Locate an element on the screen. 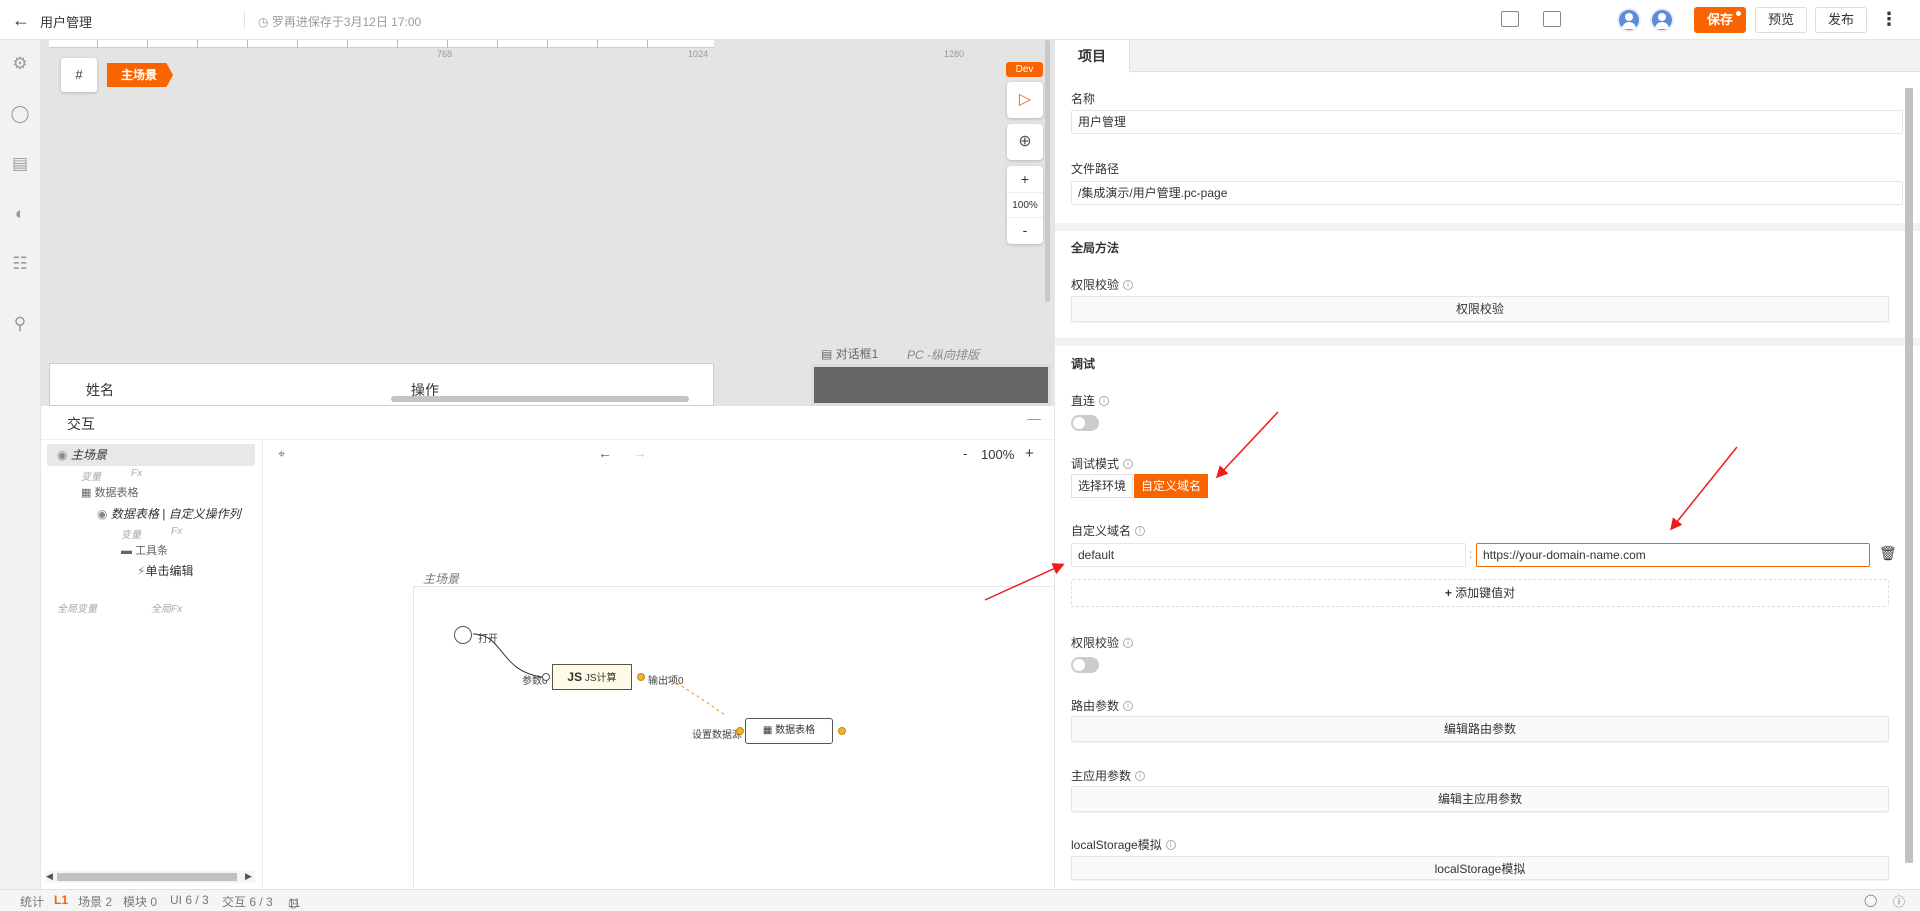 This screenshot has height=911, width=1920. js-badge: JS is located at coordinates (575, 677).